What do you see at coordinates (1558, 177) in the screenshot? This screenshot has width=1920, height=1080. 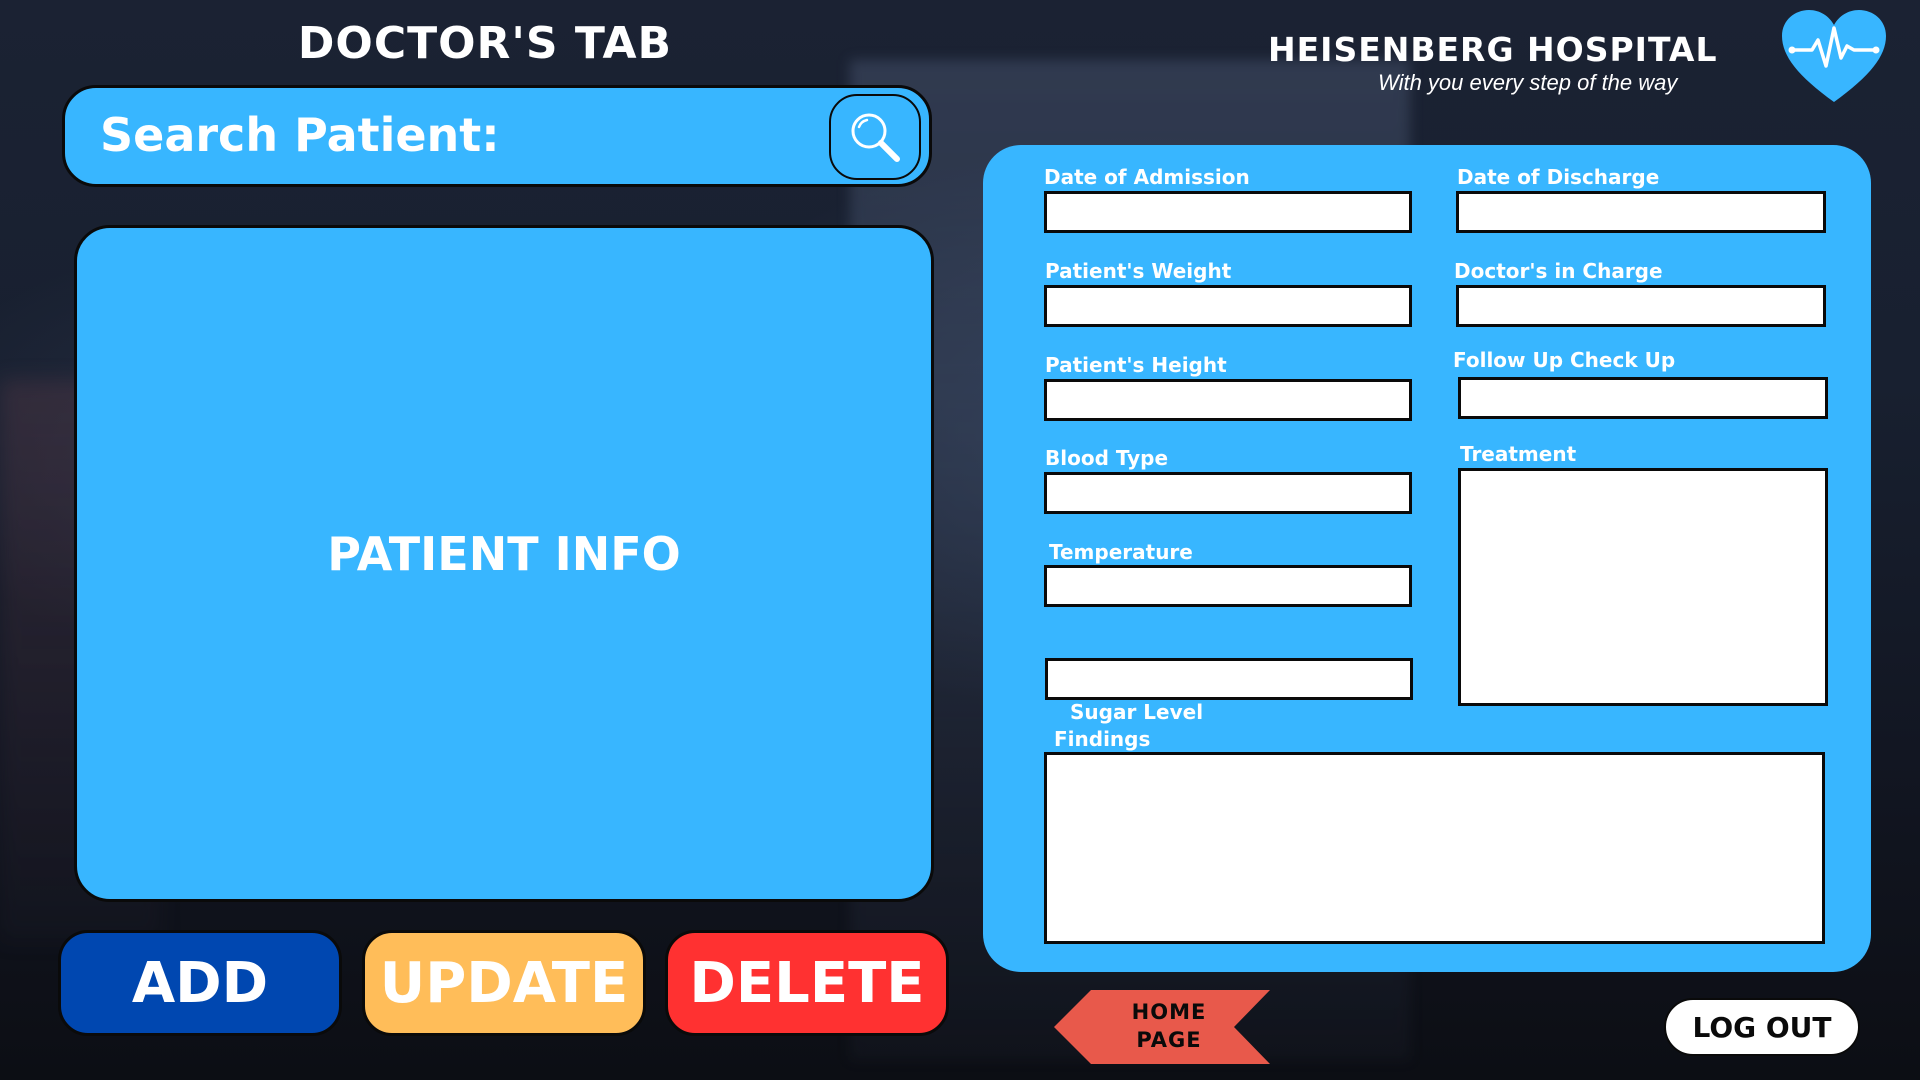 I see `date-of-discharge-label: Date of Discharge` at bounding box center [1558, 177].